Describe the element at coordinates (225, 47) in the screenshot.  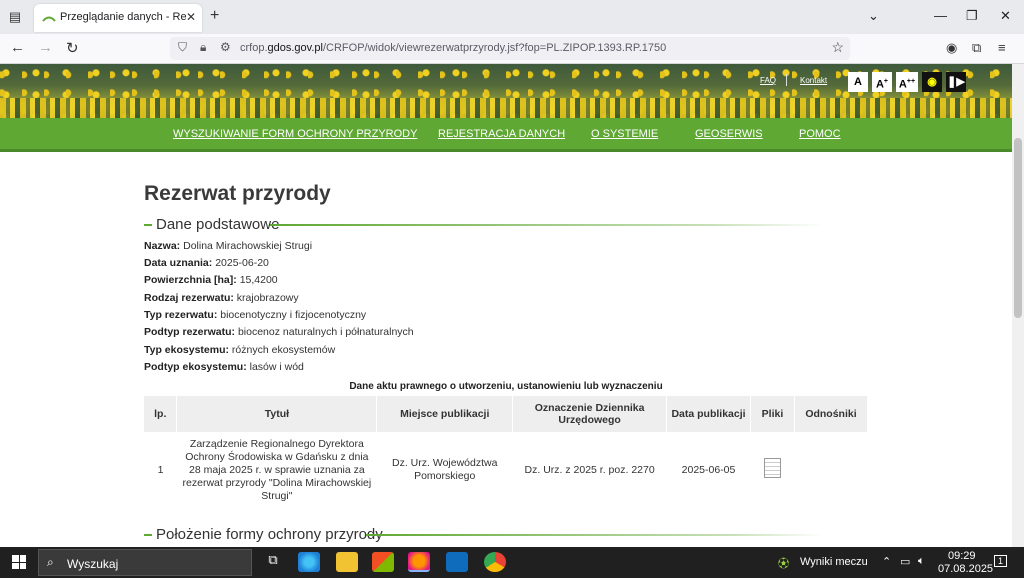
I see `permissions-icon: ⚙︎` at that location.